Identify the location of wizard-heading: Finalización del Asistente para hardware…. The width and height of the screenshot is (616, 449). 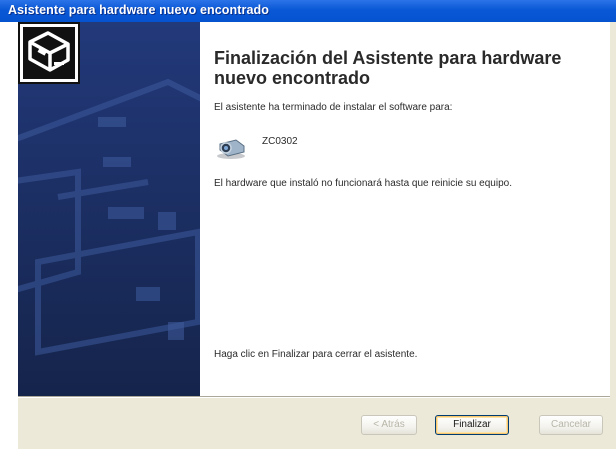
(388, 68).